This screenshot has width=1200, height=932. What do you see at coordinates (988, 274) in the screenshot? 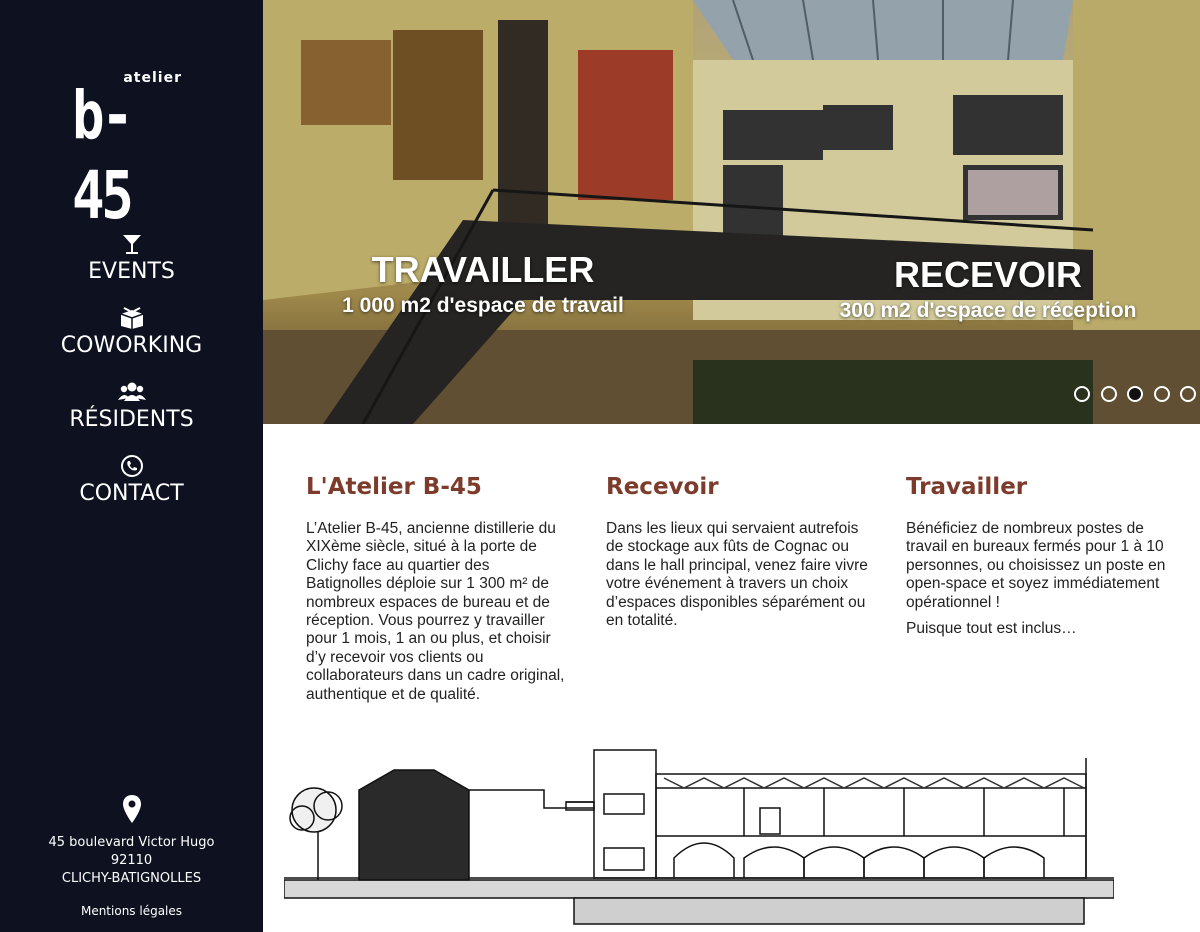
I see `hero-caption-receive-title: RECEVOIR` at bounding box center [988, 274].